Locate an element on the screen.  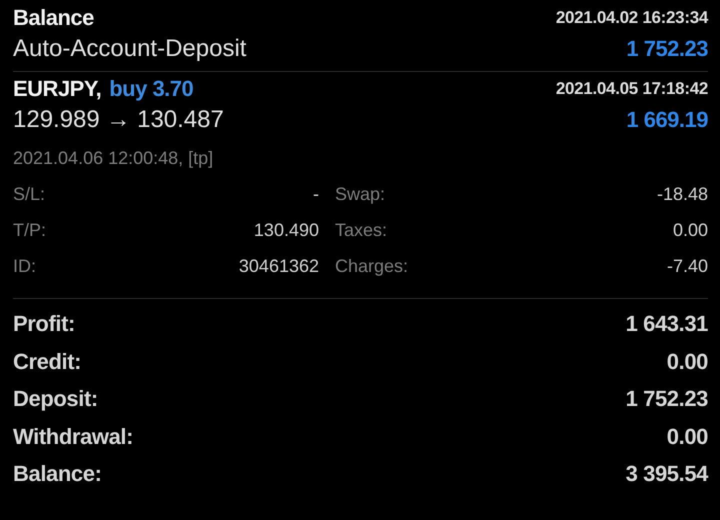
summary-value: 1 752.23 is located at coordinates (667, 399).